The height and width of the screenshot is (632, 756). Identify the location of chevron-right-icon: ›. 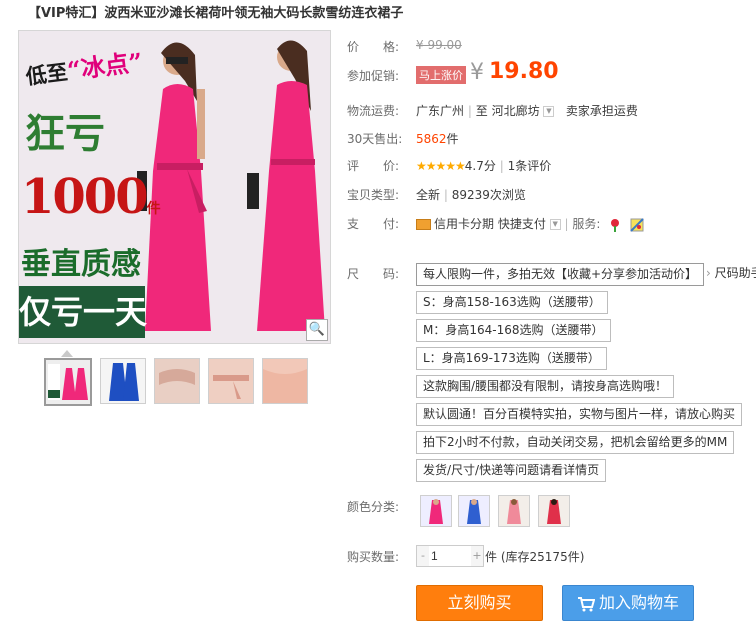
(708, 273).